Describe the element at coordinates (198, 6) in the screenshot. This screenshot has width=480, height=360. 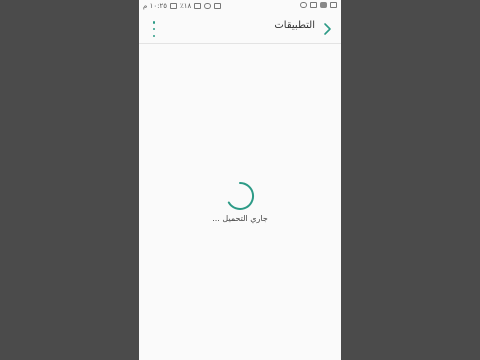
I see `signal-icon` at that location.